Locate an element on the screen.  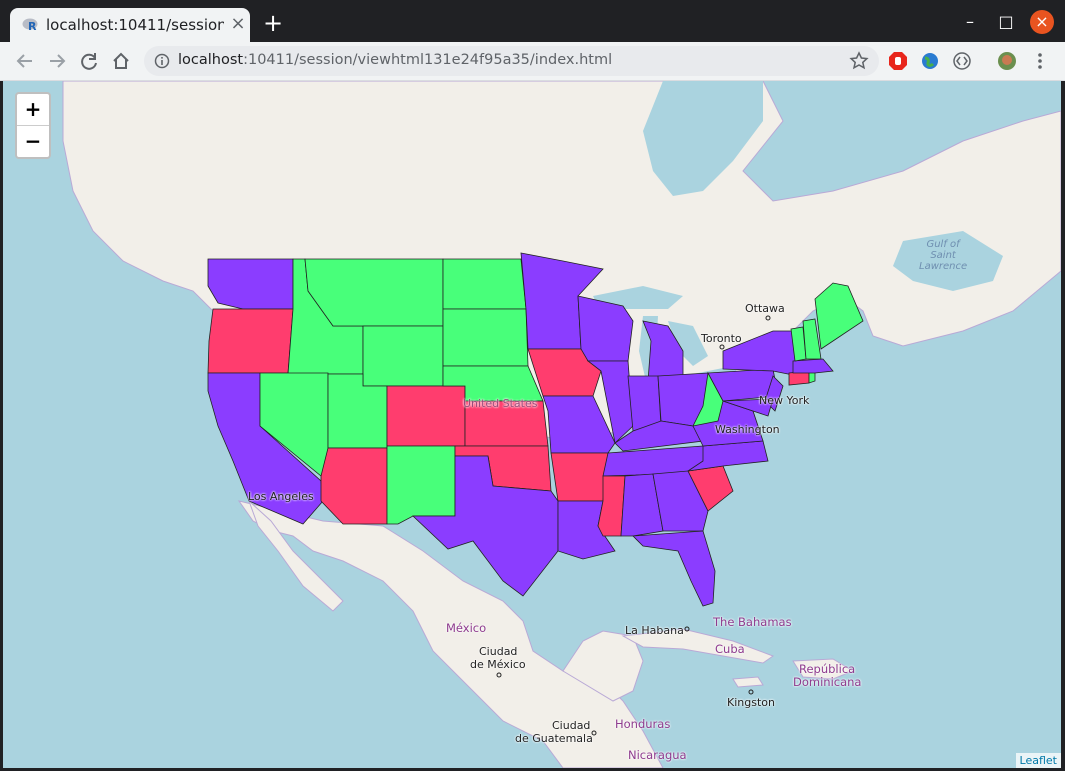
svg-text: R is located at coordinates (32, 26).